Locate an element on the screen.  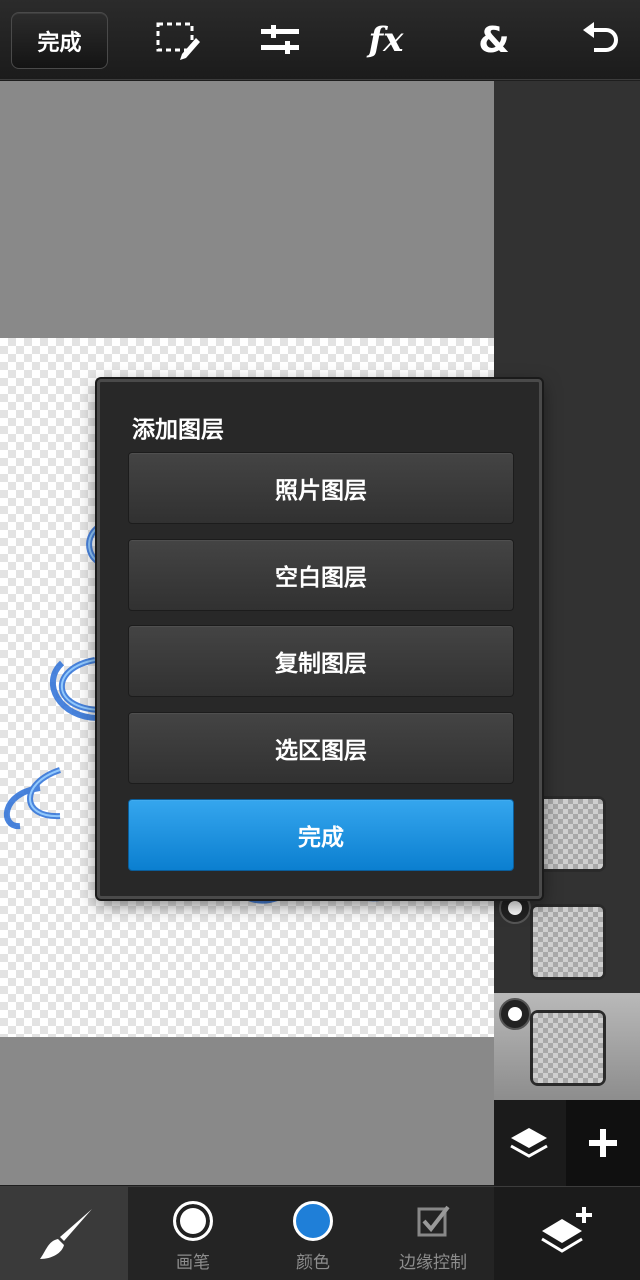
dialog-title: 添加图层 is located at coordinates (178, 430).